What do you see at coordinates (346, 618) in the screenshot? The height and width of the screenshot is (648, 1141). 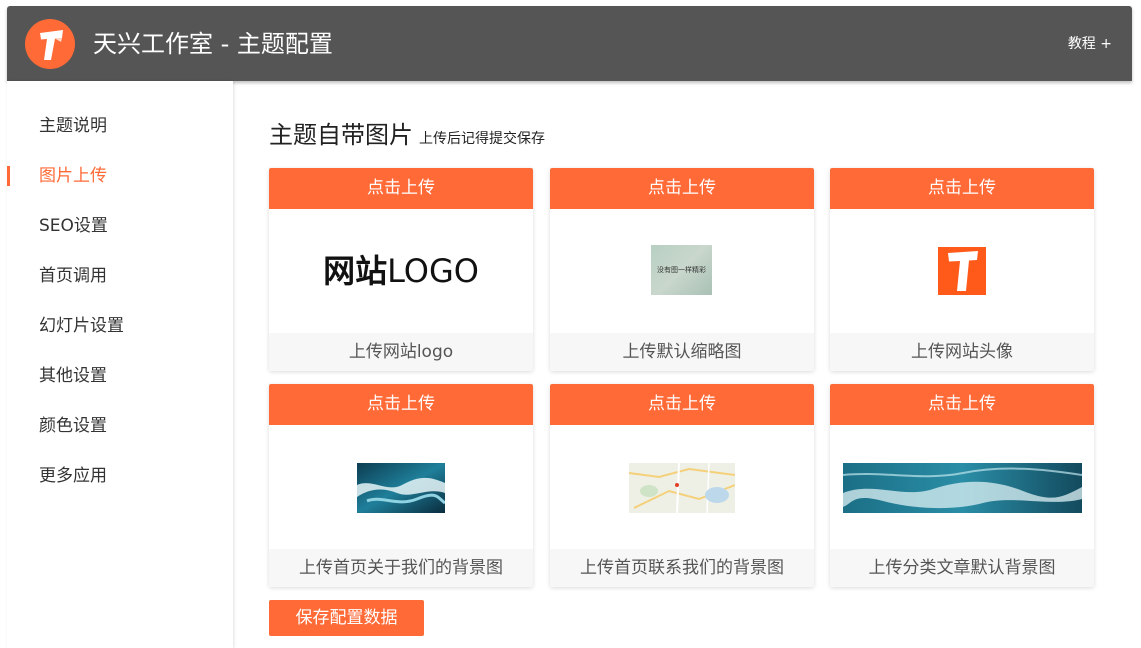 I see `save-config-button: 保存配置数据` at bounding box center [346, 618].